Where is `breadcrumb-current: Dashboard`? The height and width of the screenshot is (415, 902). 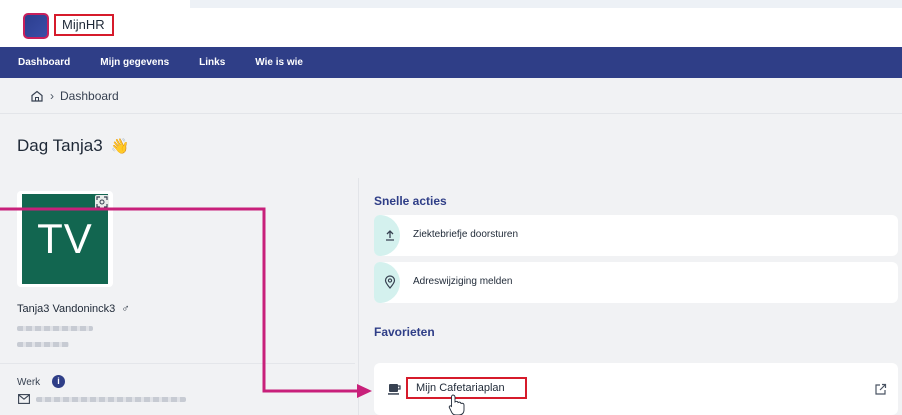
breadcrumb-current: Dashboard is located at coordinates (89, 95).